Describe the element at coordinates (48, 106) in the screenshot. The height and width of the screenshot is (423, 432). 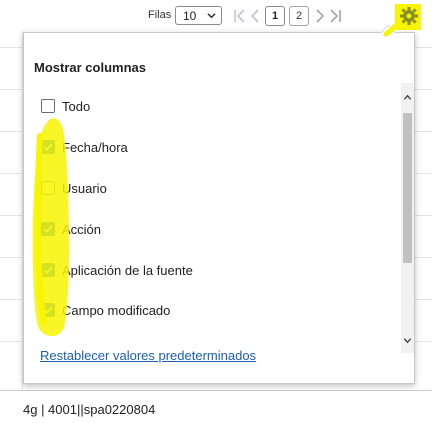
I see `checkbox-todo` at that location.